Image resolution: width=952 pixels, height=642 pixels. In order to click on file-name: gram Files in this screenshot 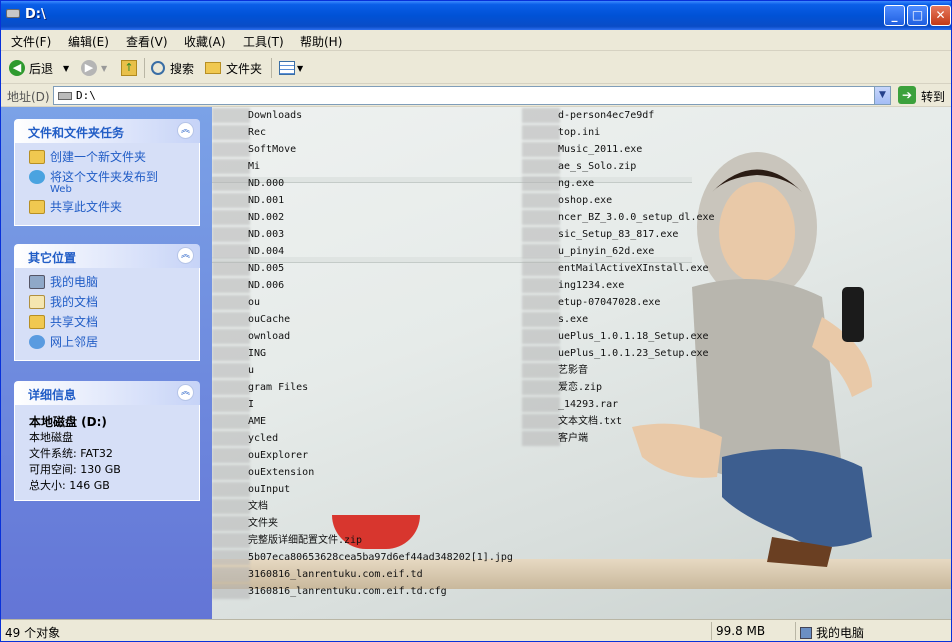, I will do `click(278, 387)`.